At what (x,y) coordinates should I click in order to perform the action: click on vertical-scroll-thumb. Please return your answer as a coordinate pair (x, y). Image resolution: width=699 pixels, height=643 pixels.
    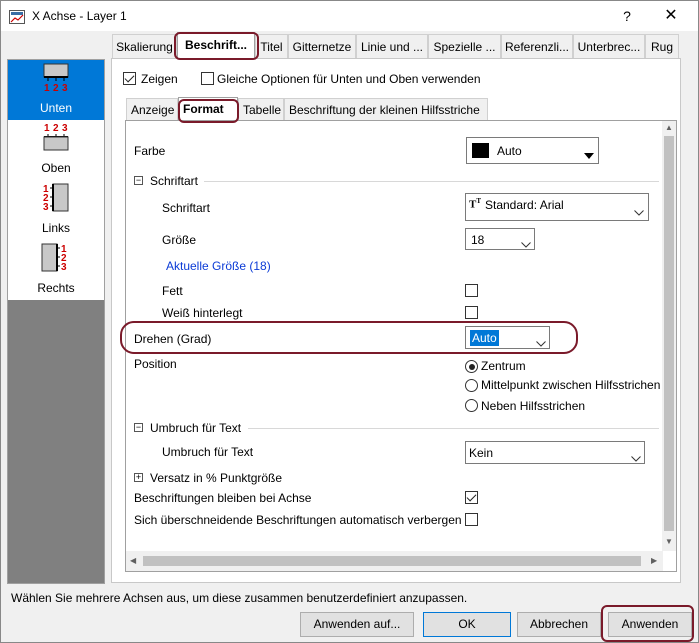
    Looking at the image, I should click on (669, 333).